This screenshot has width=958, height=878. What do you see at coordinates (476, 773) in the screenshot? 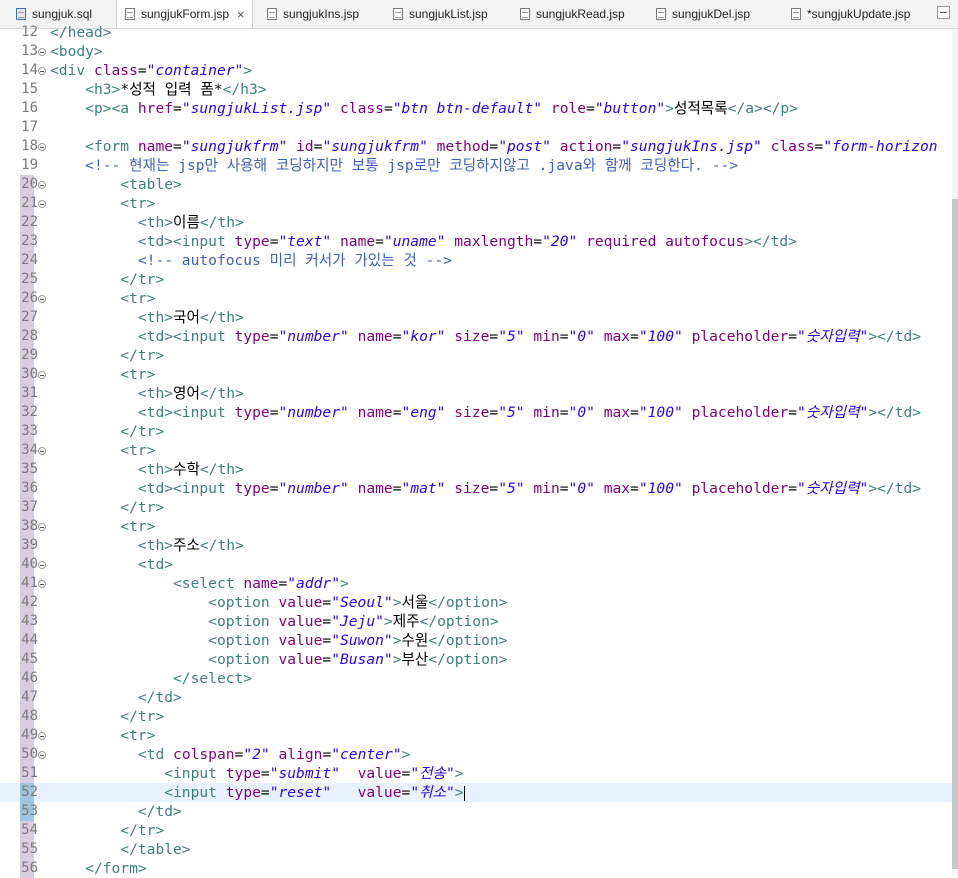
I see `code-line: 51 <input type="submit" value="전송">` at bounding box center [476, 773].